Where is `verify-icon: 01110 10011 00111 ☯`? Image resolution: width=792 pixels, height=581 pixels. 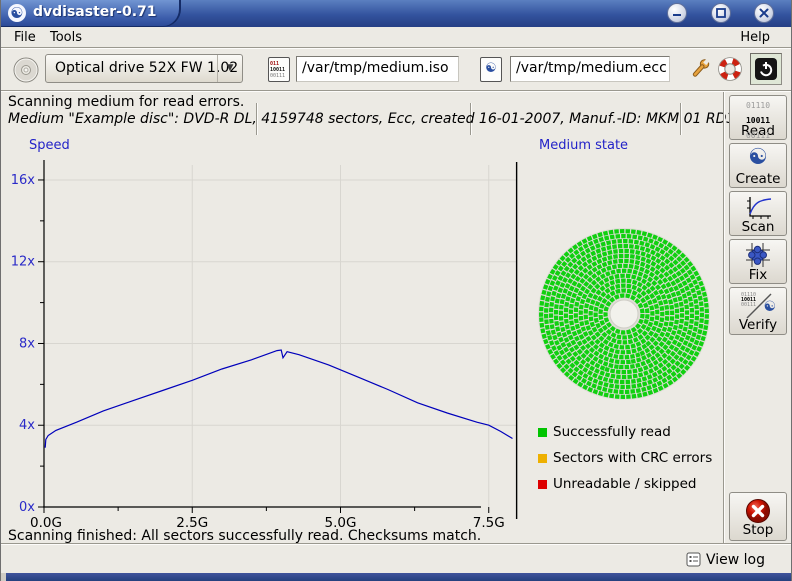
verify-icon: 01110 10011 00111 ☯ is located at coordinates (758, 304).